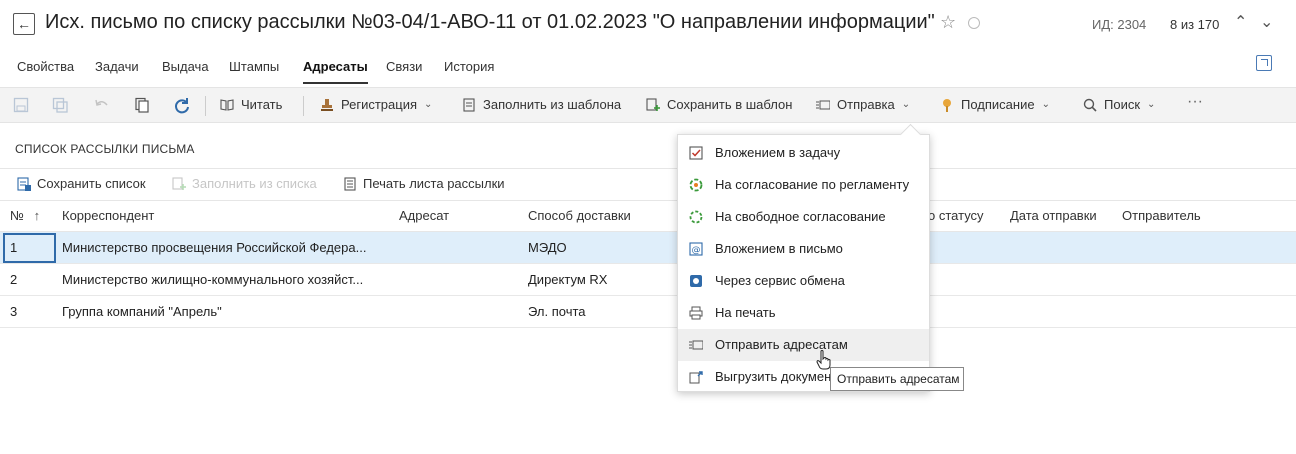 The height and width of the screenshot is (454, 1296). I want to click on tab-tasks: Задачи, so click(117, 70).